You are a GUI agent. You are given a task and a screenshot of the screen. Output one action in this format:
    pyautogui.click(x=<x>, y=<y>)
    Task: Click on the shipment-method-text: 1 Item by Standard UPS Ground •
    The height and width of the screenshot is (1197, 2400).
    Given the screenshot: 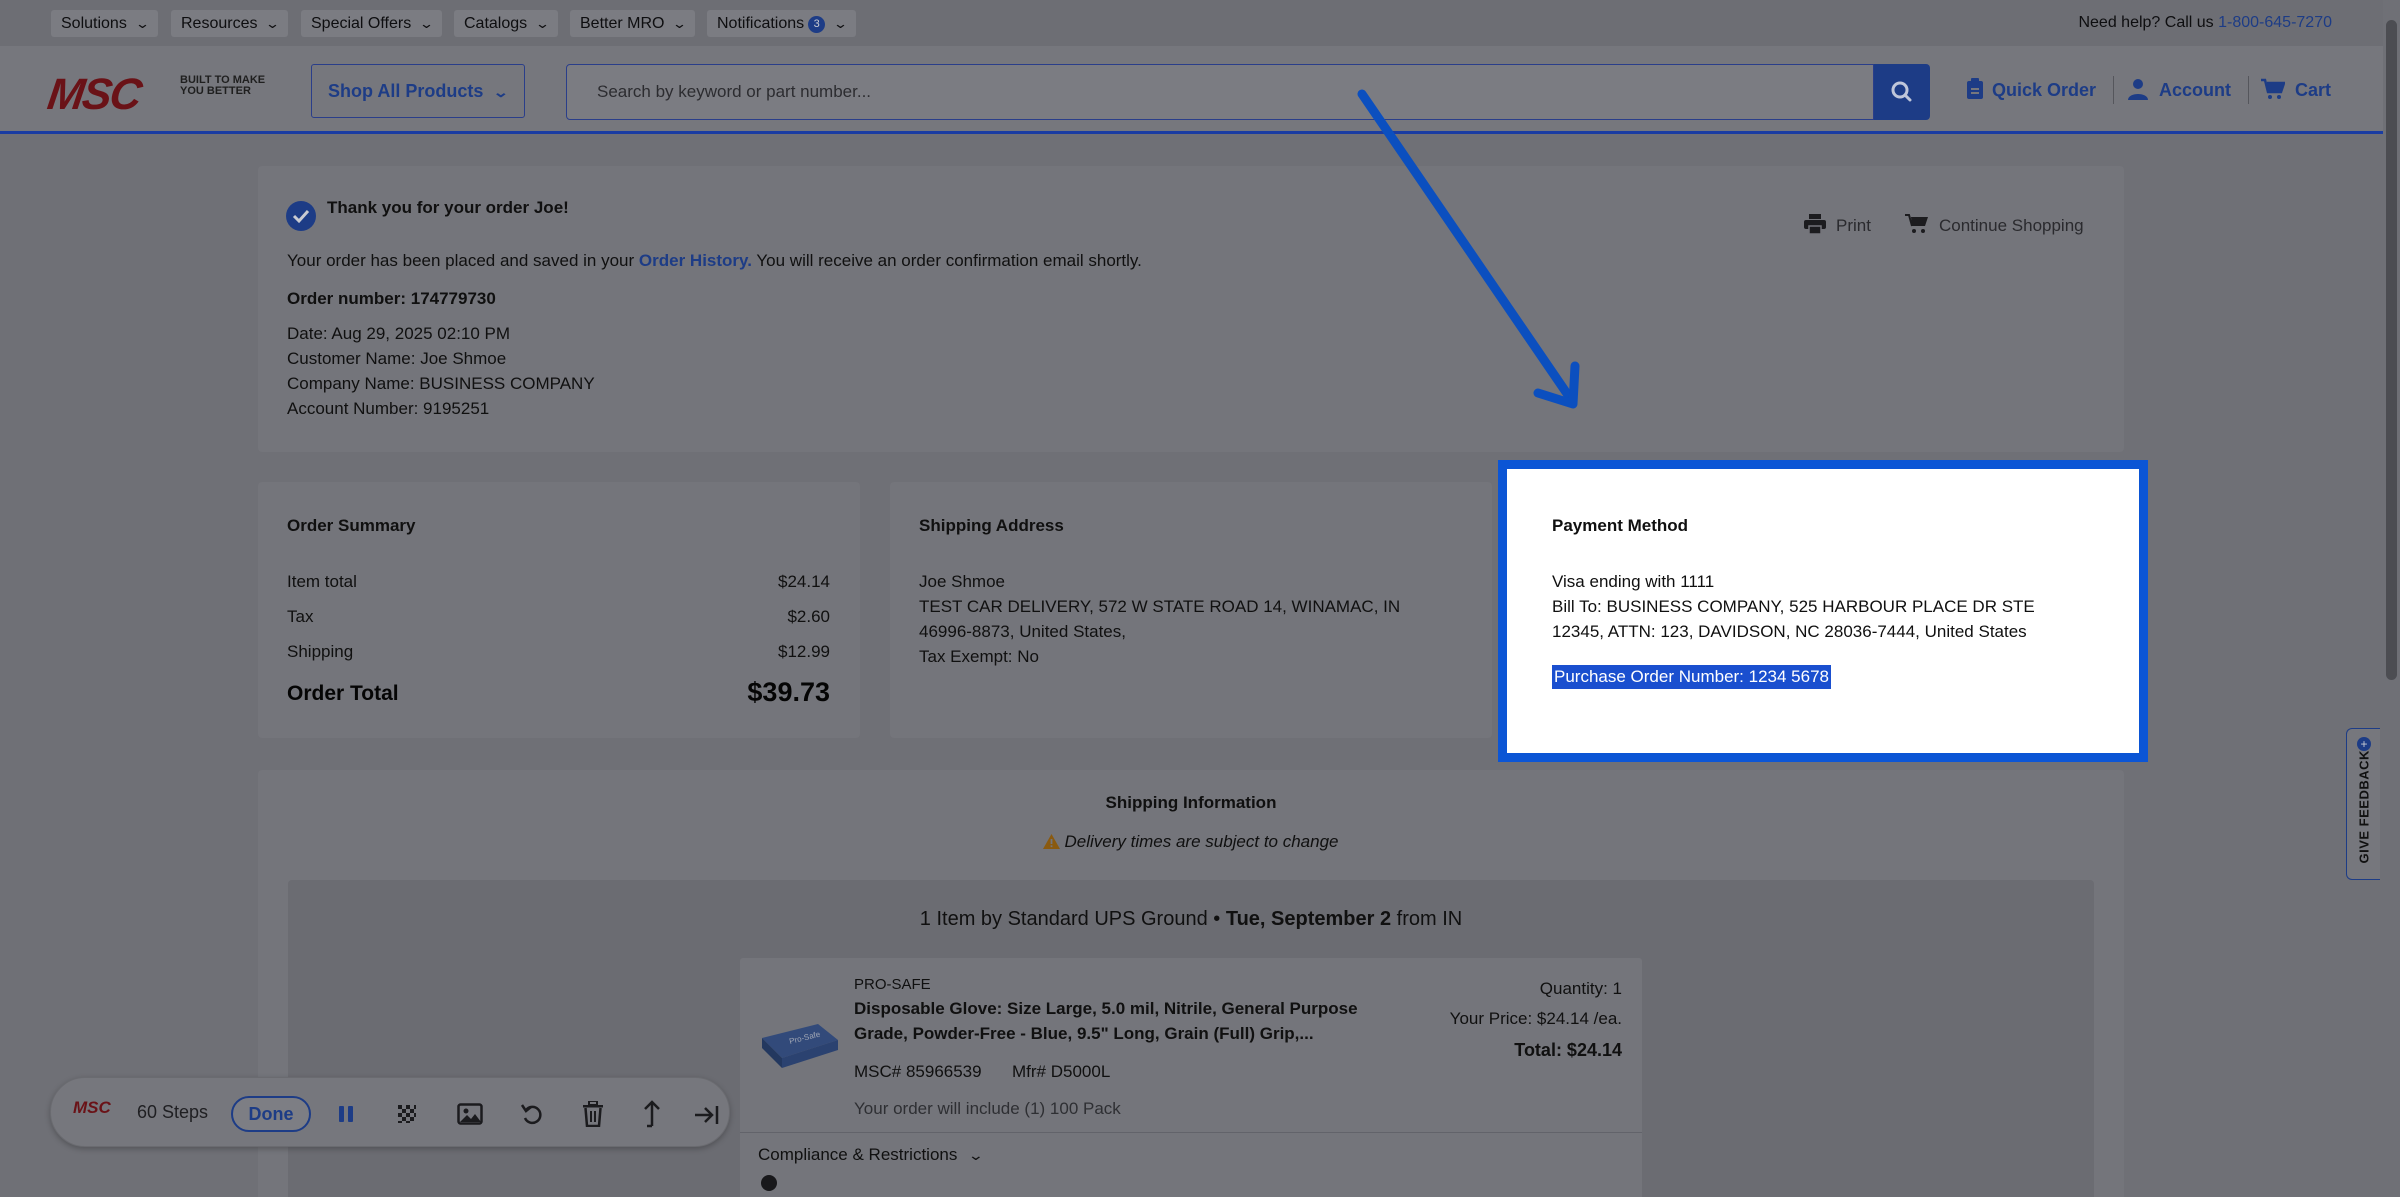 What is the action you would take?
    pyautogui.click(x=1070, y=919)
    